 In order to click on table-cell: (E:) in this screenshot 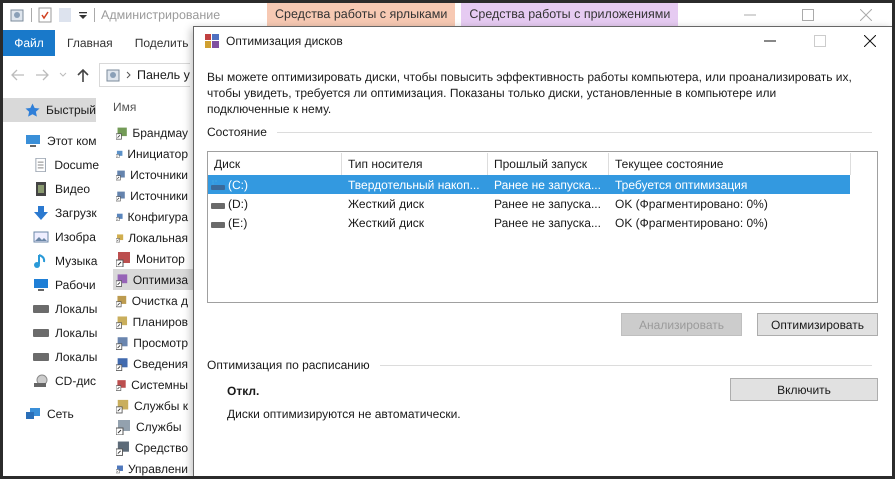, I will do `click(238, 223)`.